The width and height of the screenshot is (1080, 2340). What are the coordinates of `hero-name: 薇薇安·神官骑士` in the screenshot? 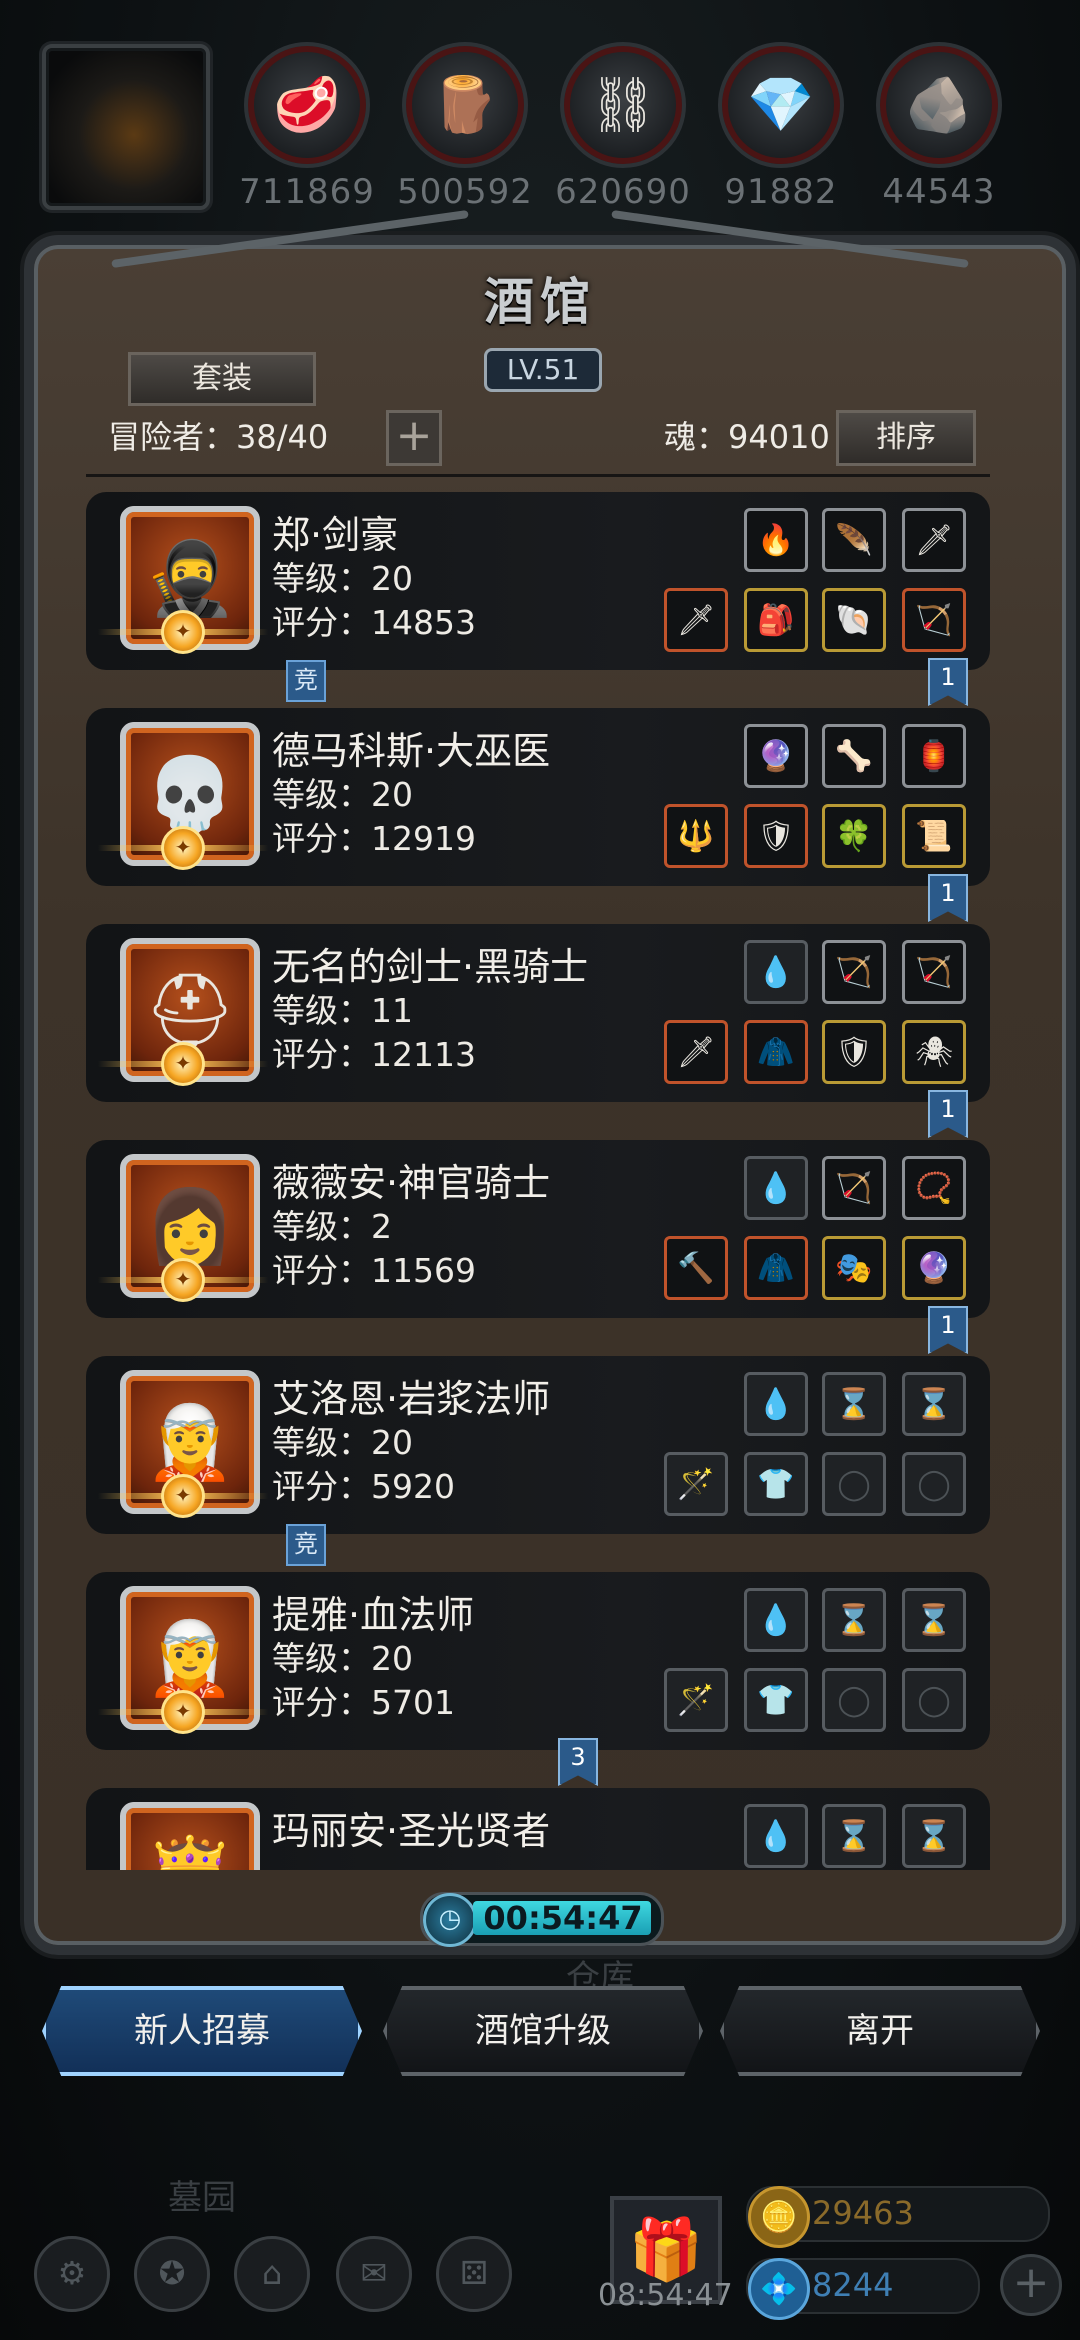 It's located at (411, 1183).